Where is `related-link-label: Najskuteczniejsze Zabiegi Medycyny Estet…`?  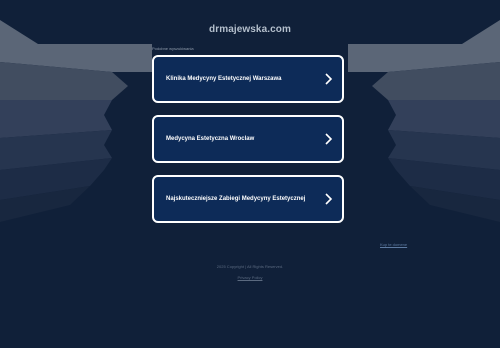 related-link-label: Najskuteczniejsze Zabiegi Medycyny Estet… is located at coordinates (236, 199).